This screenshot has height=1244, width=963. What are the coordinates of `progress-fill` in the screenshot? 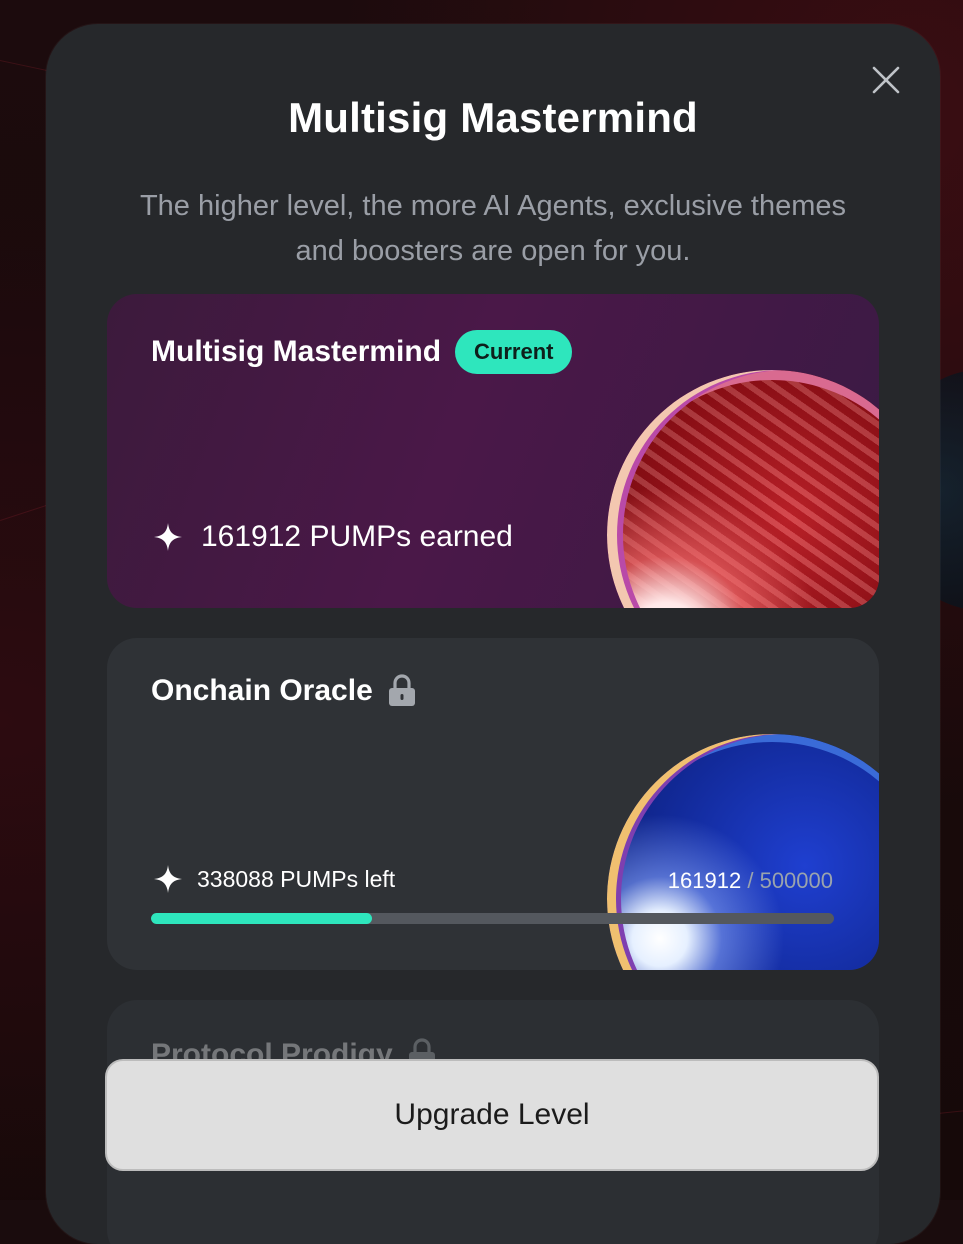 It's located at (262, 918).